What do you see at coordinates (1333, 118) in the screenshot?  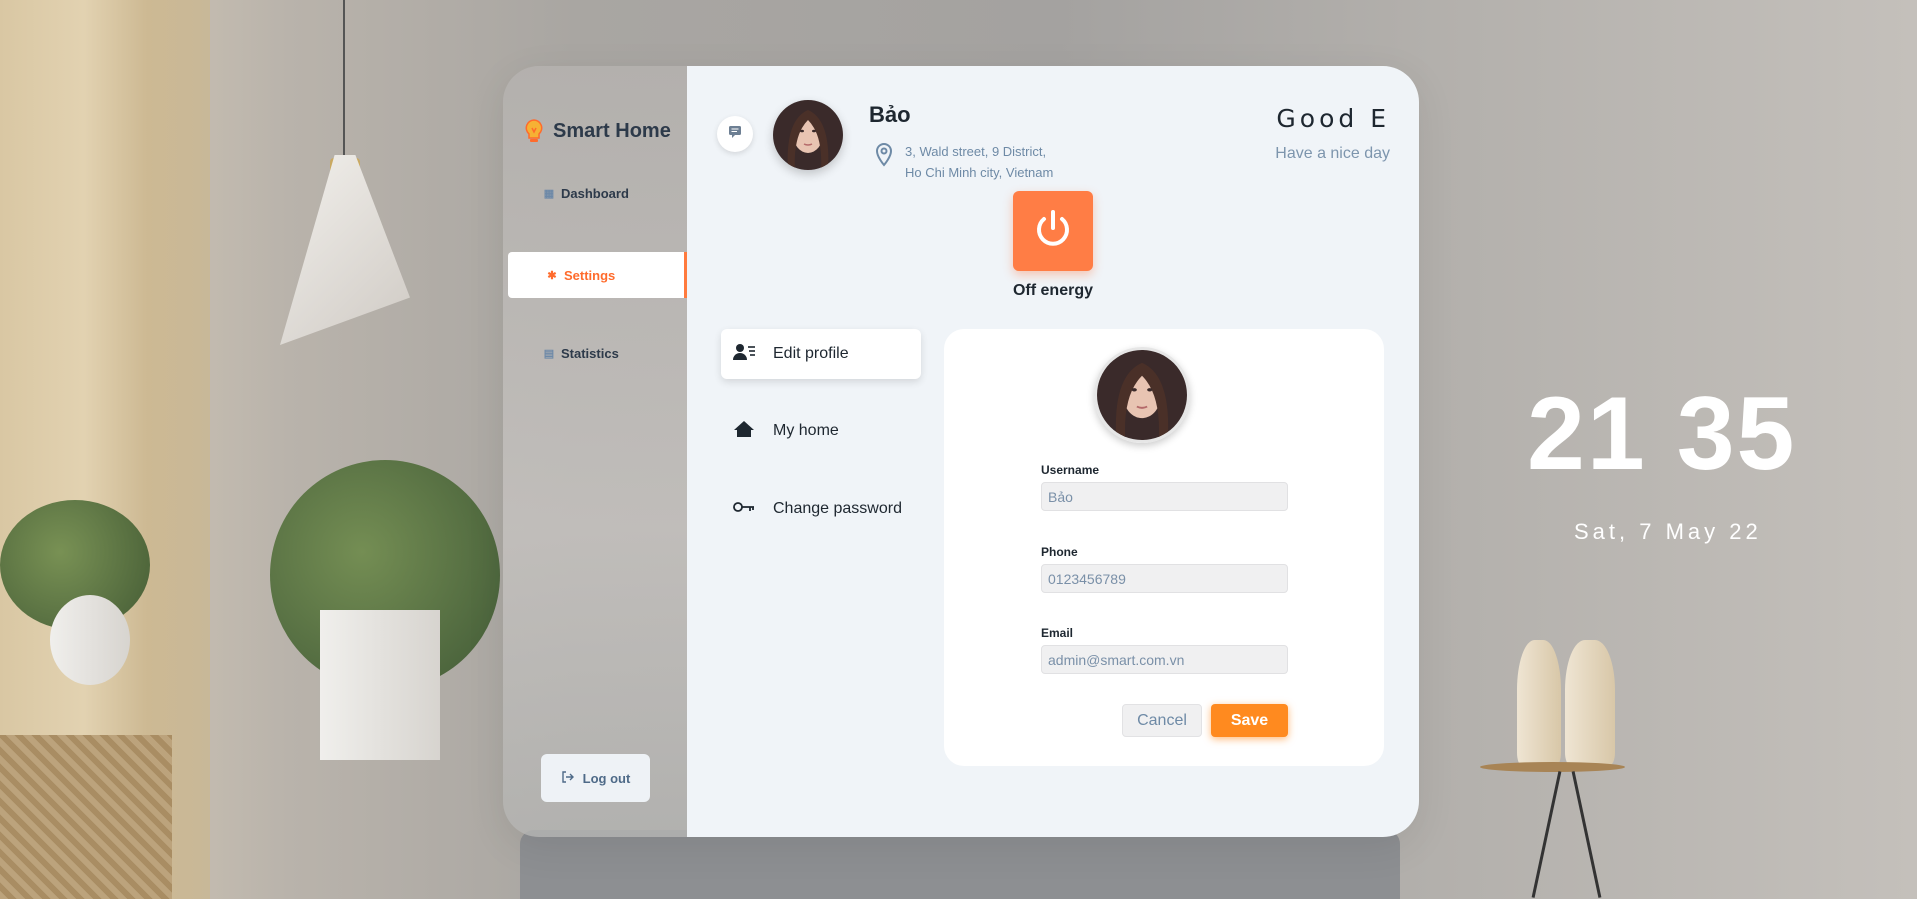 I see `greeting: Good E` at bounding box center [1333, 118].